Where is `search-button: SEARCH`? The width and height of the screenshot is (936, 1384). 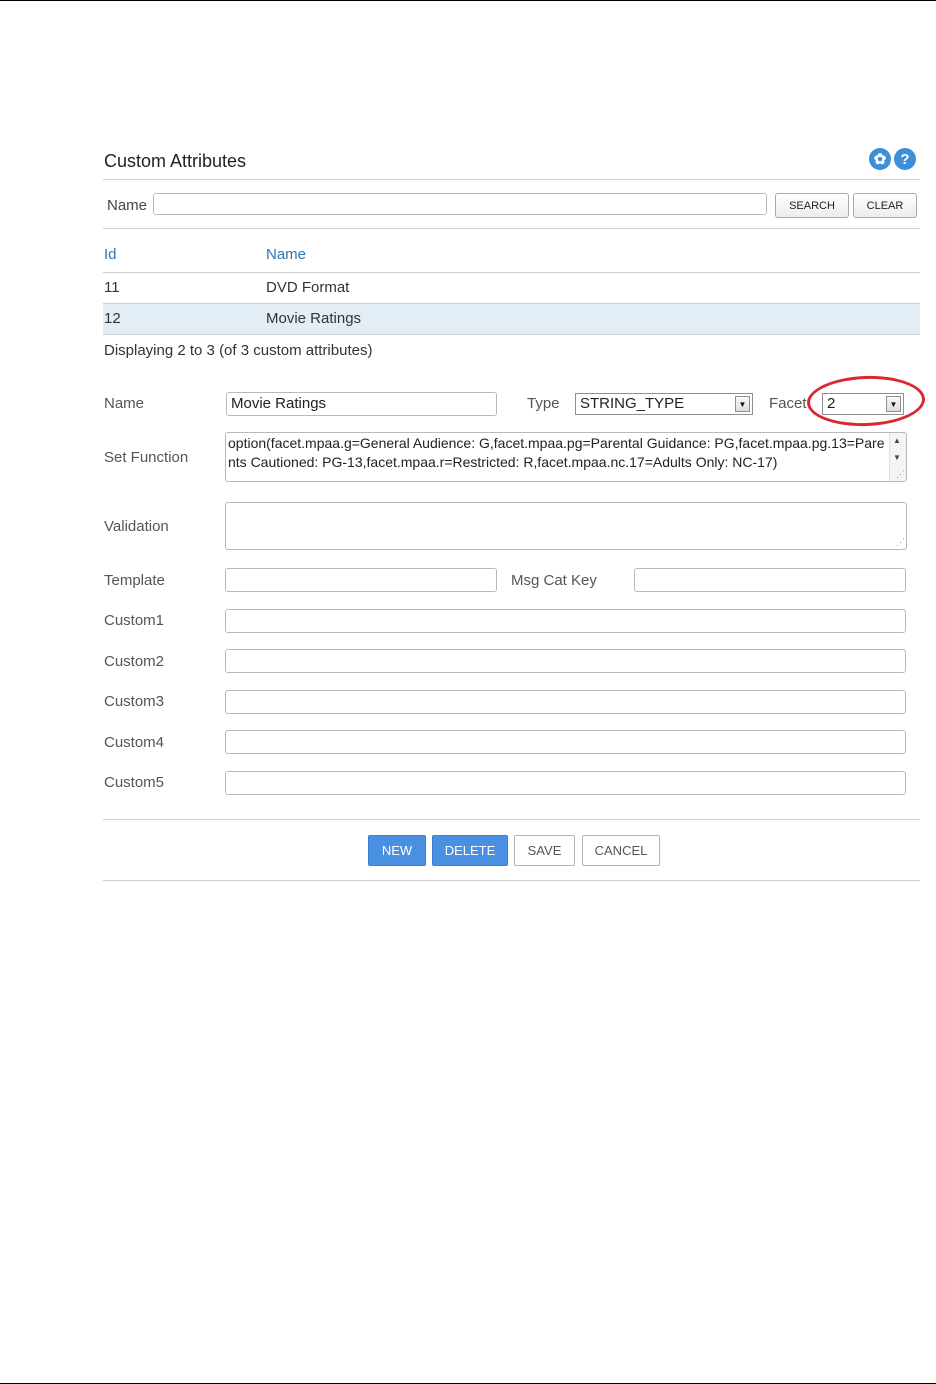
search-button: SEARCH is located at coordinates (812, 205).